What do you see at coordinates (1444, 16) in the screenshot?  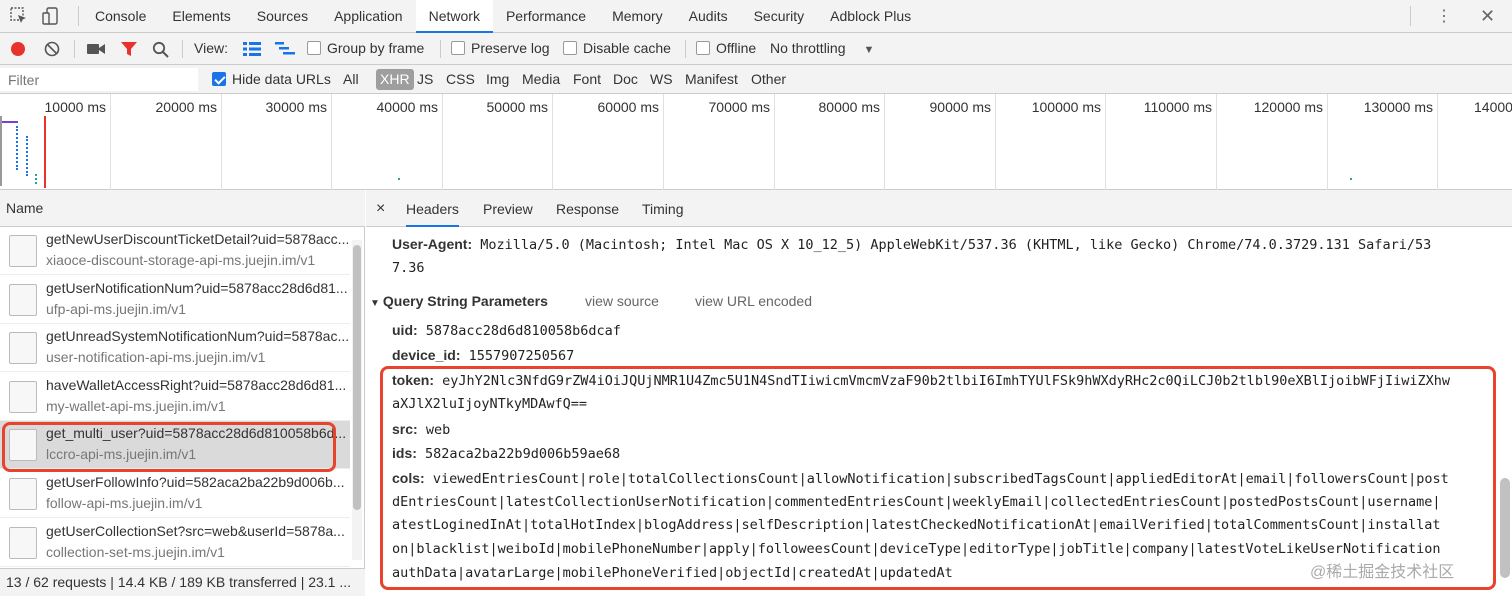 I see `more-panels-icon: ⋮` at bounding box center [1444, 16].